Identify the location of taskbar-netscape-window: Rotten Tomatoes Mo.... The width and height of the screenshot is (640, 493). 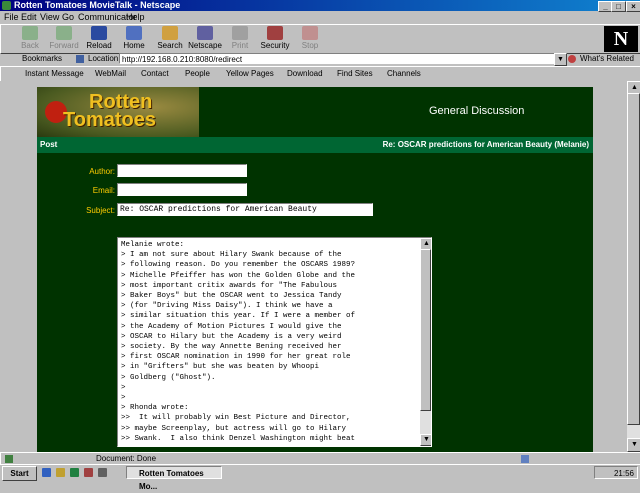
(174, 478).